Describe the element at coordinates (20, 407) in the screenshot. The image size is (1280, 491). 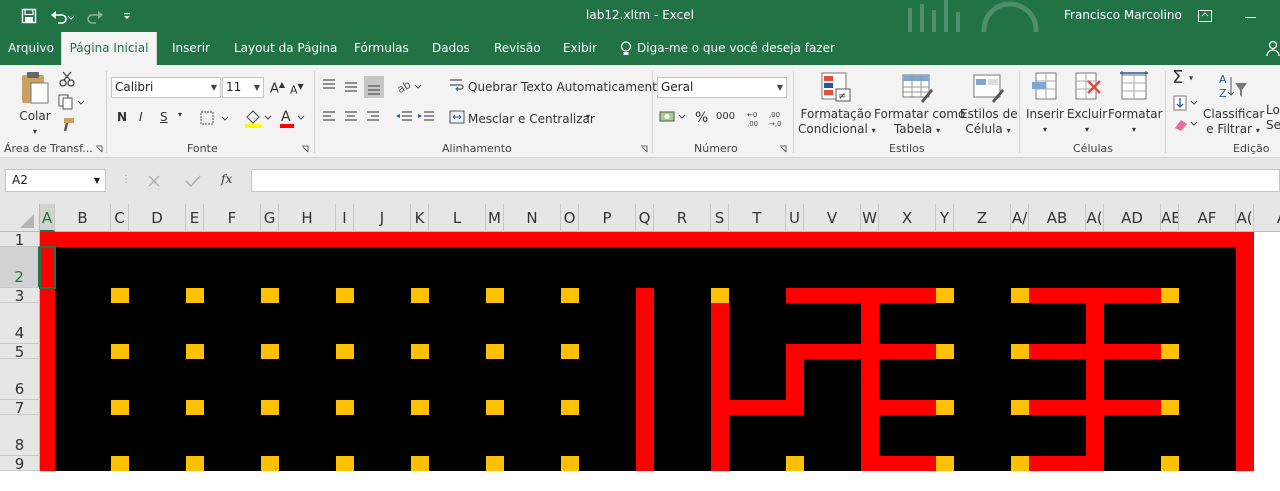
I see `row-header: 7` at that location.